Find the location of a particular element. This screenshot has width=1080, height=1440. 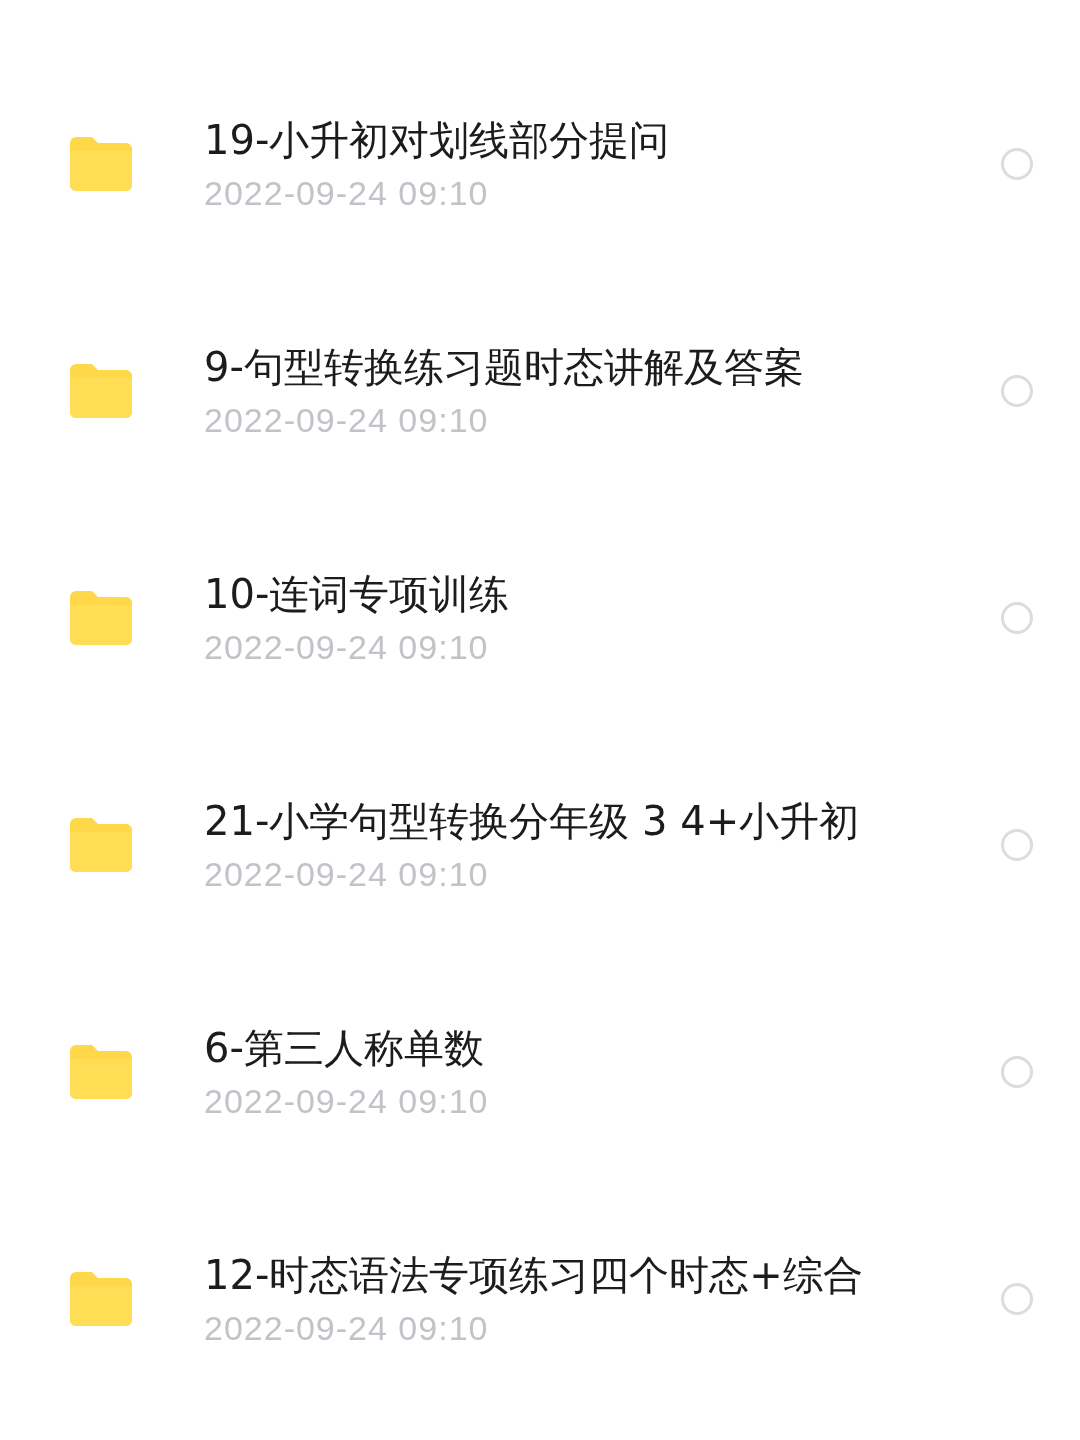

file-name: 9-句型转换练习题时态讲解及答案 is located at coordinates (544, 366).